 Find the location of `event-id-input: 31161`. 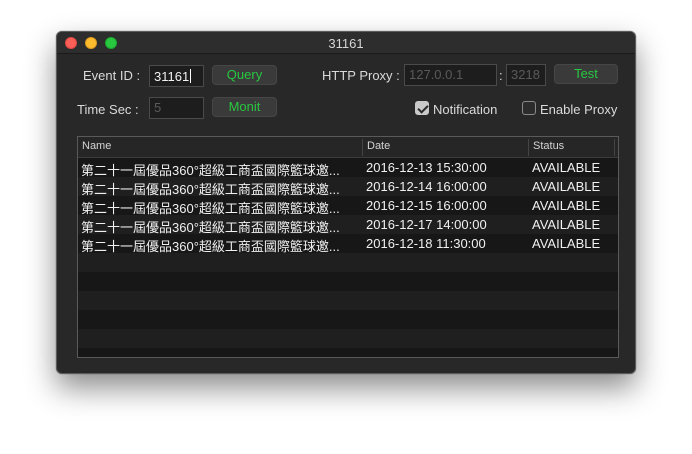

event-id-input: 31161 is located at coordinates (176, 76).